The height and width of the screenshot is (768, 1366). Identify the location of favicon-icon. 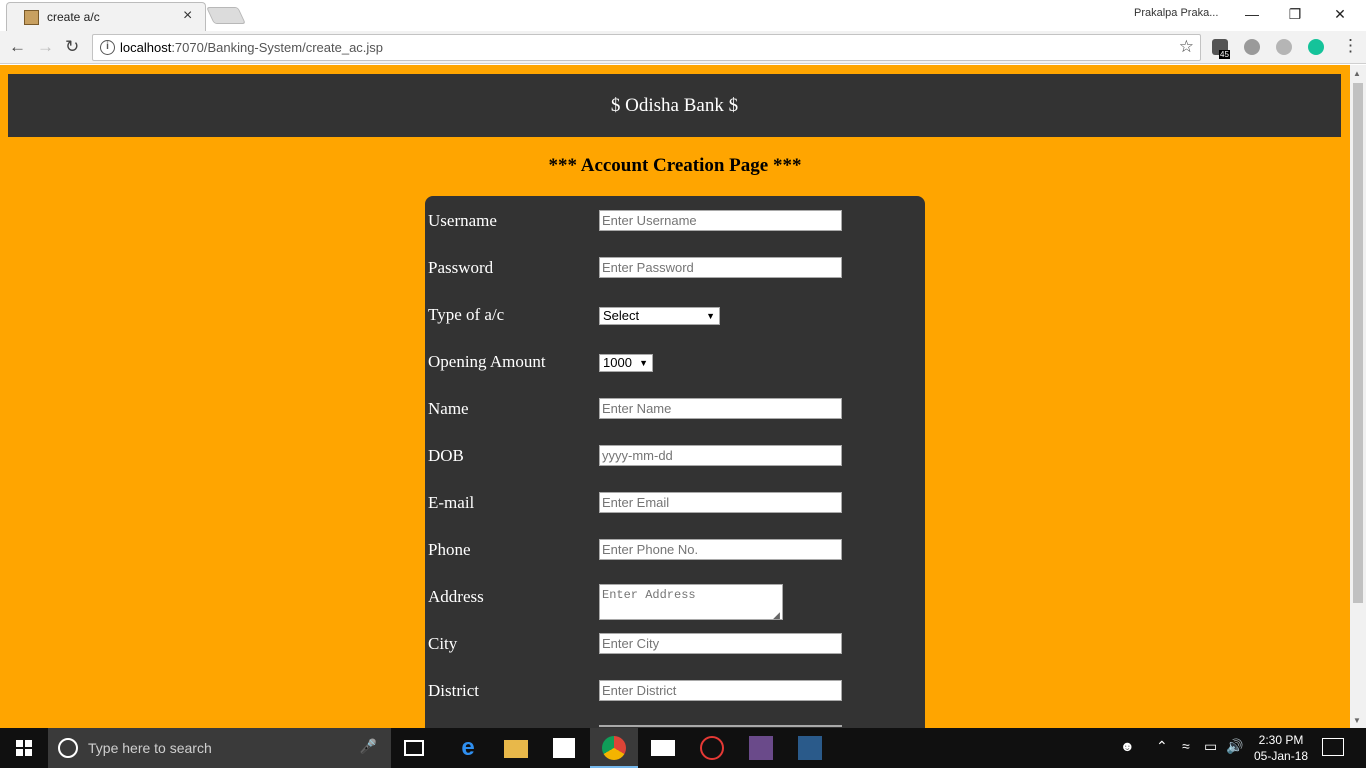
(31, 17).